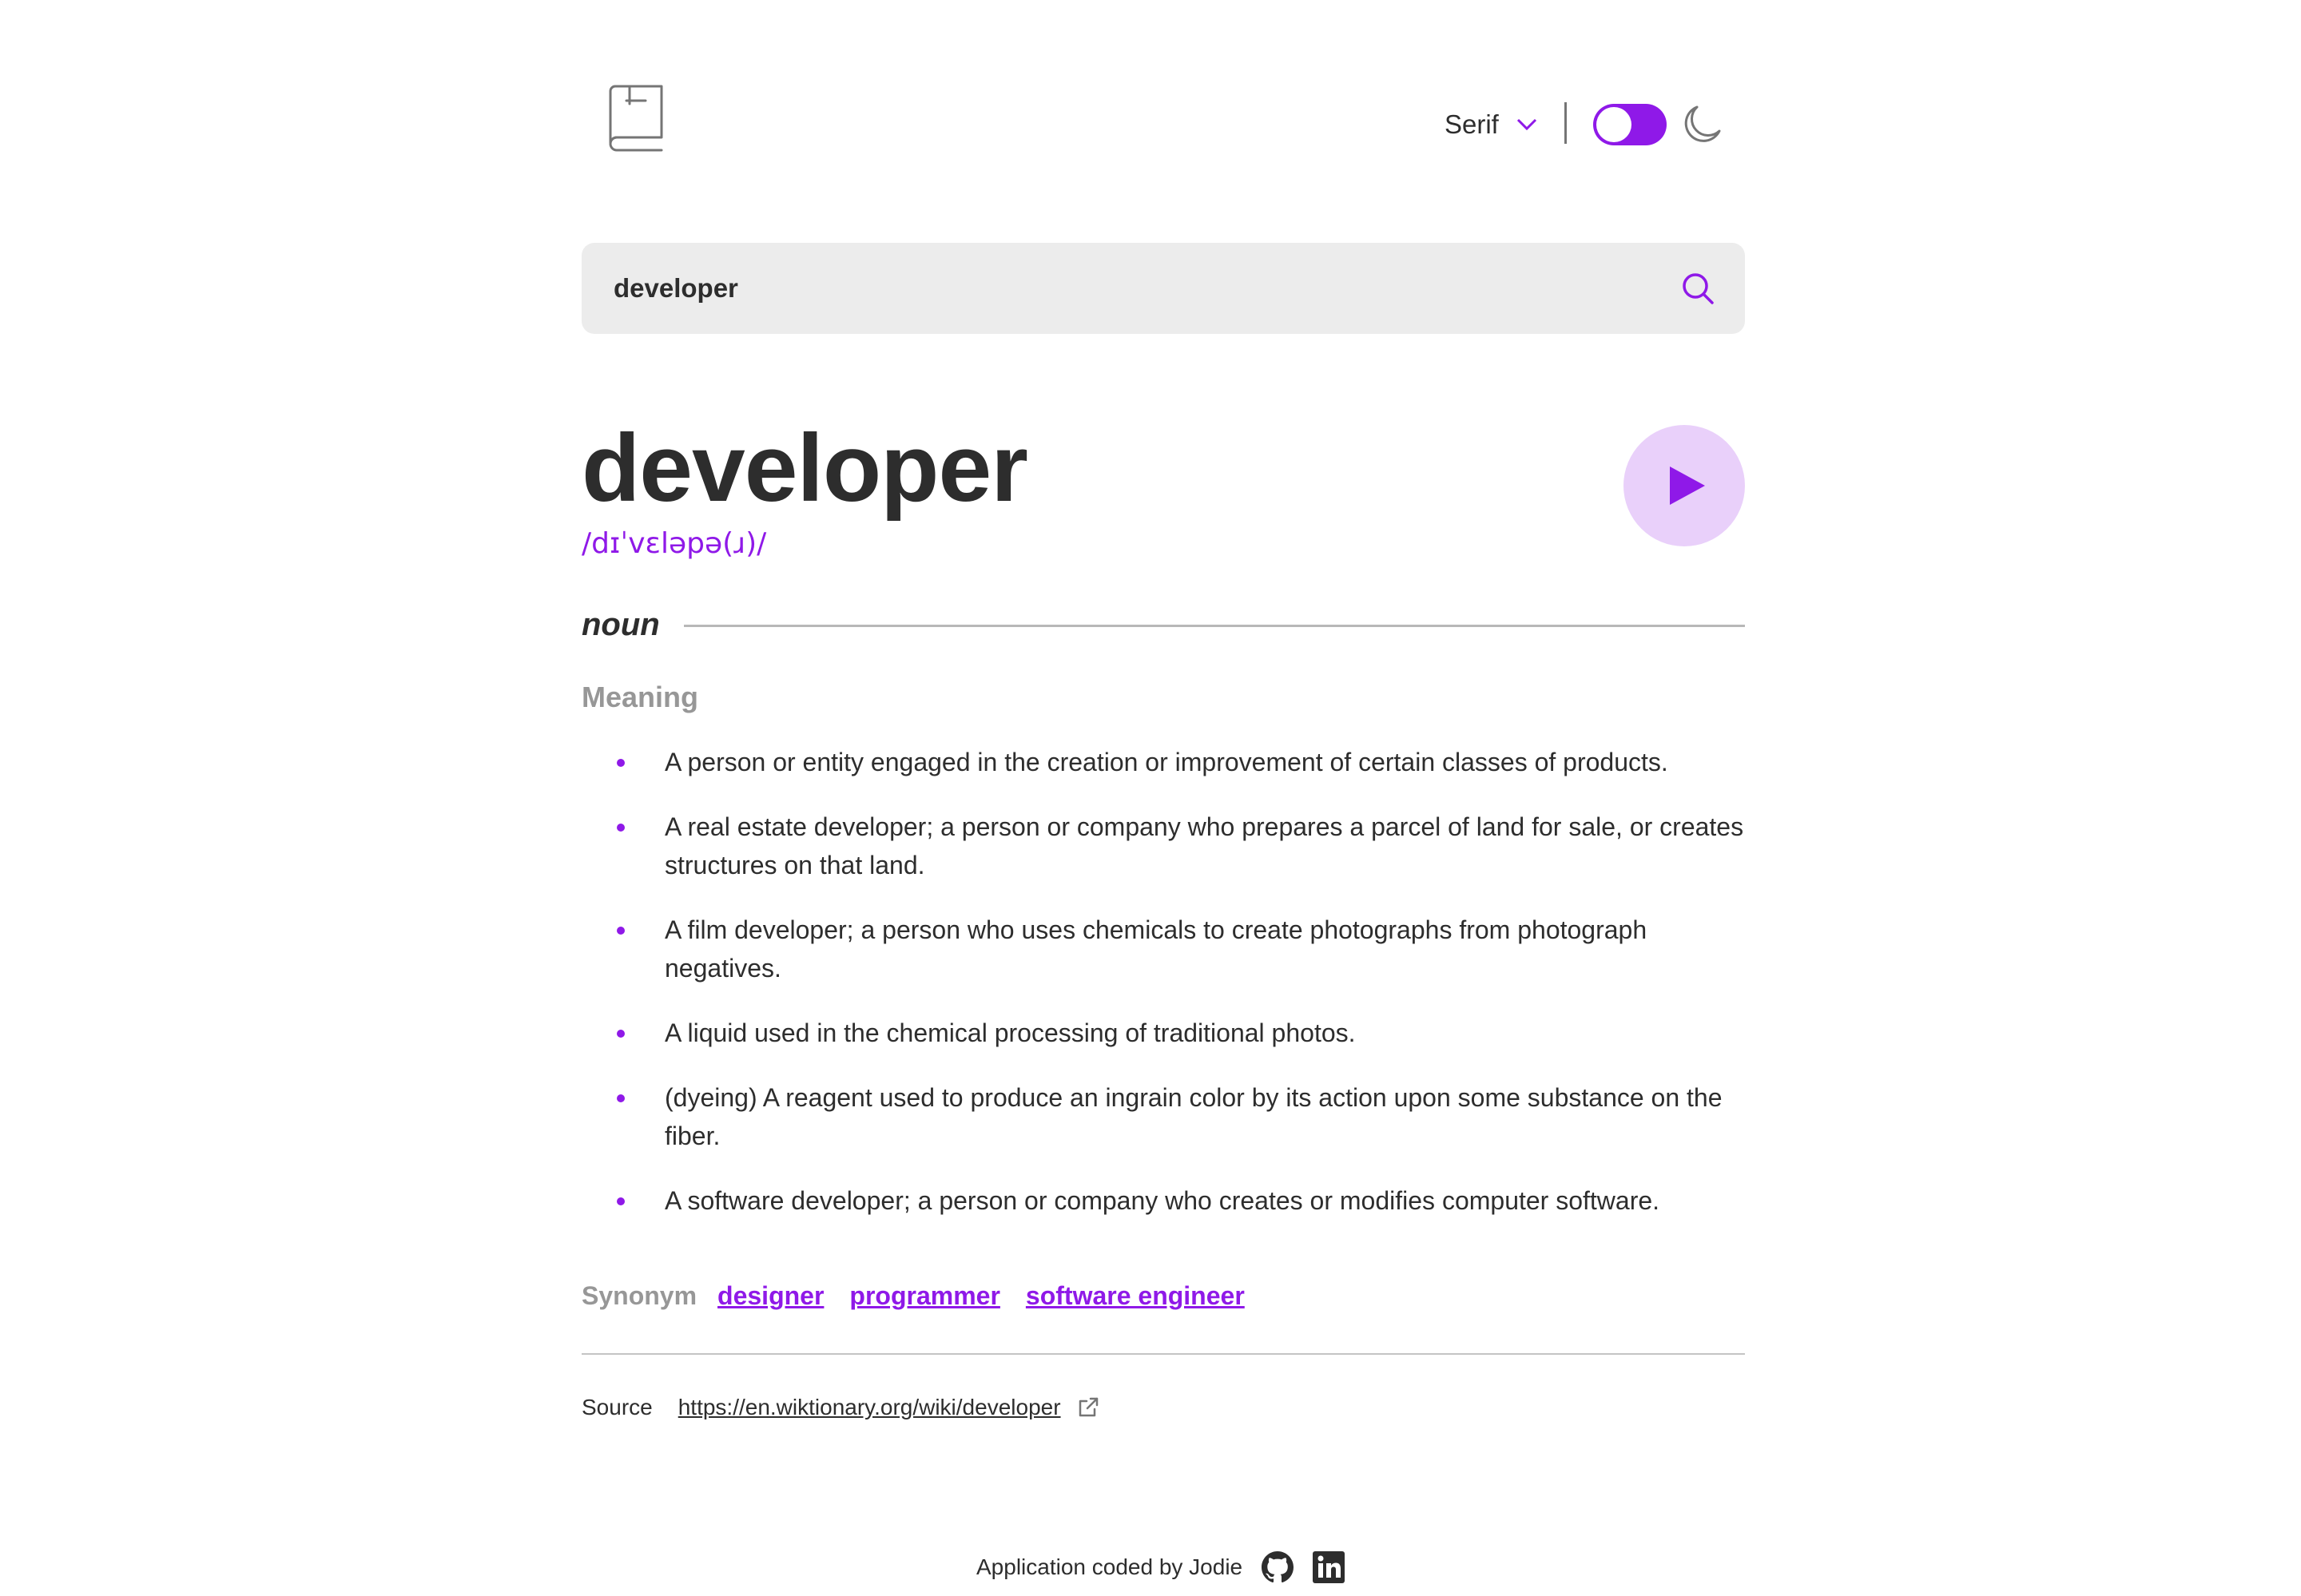  I want to click on chevron-down-icon, so click(1526, 124).